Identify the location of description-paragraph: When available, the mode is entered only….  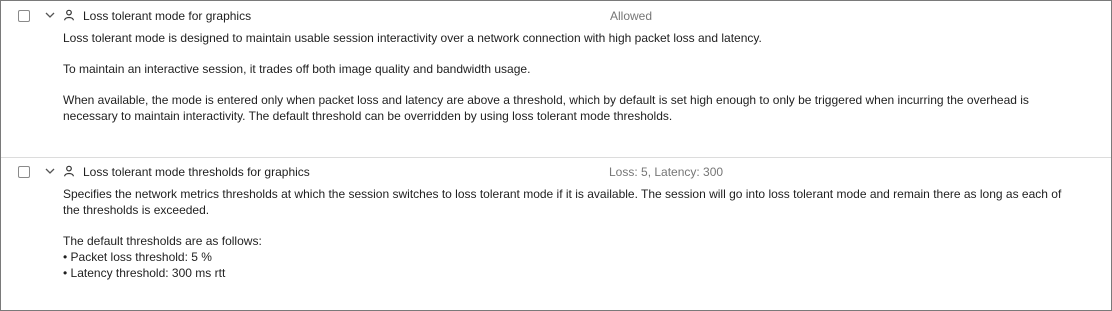
(546, 108).